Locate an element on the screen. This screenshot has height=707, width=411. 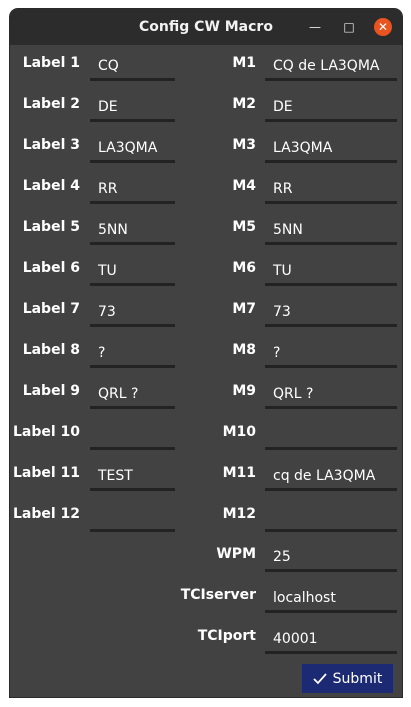
label-8-field: ? is located at coordinates (132, 353).